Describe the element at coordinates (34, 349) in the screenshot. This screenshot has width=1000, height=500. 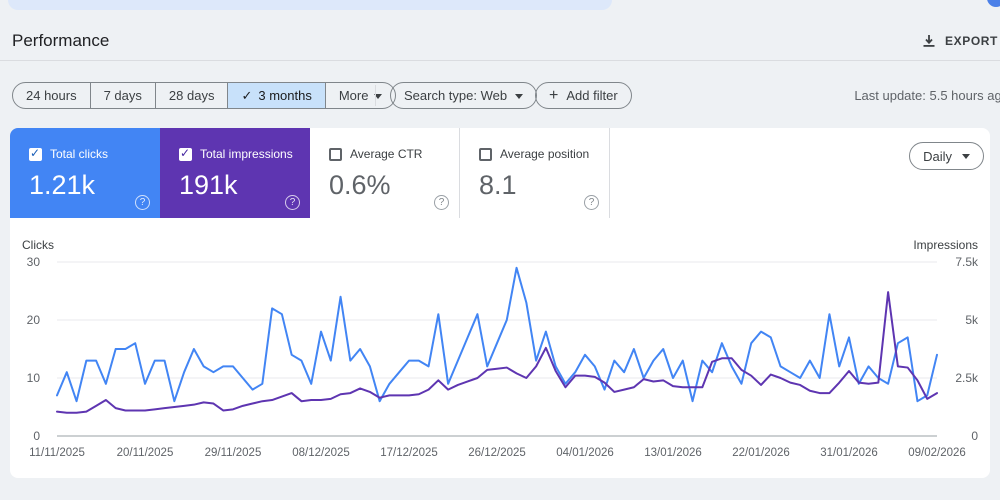
I see `left-axis-ticks: 30 20 10 0` at that location.